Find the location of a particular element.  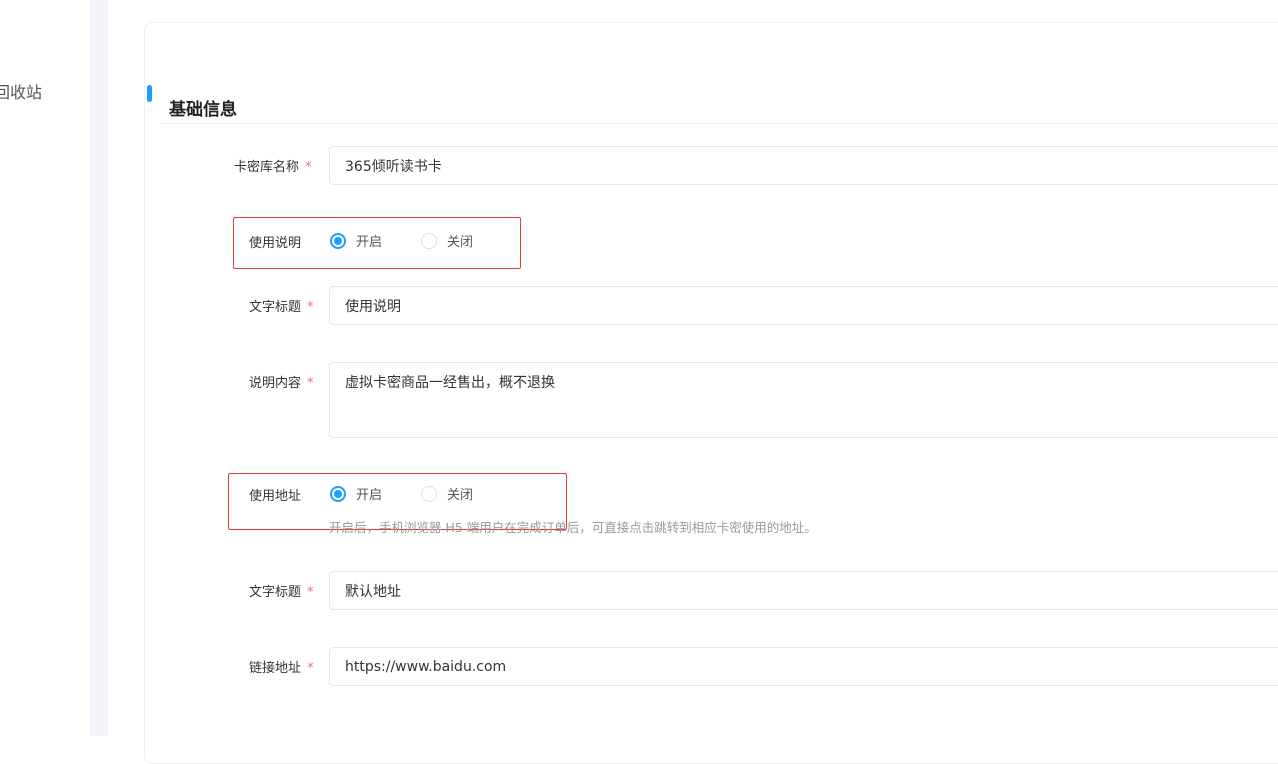

usage-address-label: 使用地址 is located at coordinates (275, 496).